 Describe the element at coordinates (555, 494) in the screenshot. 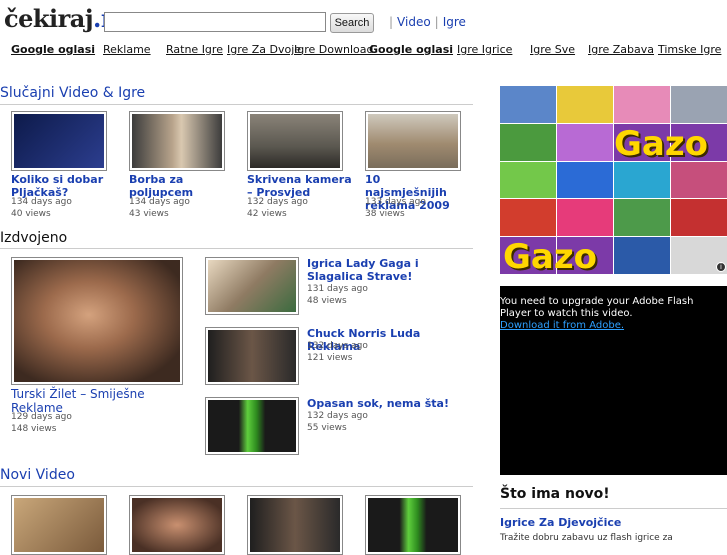

I see `news-section-title: Što ima novo!` at that location.